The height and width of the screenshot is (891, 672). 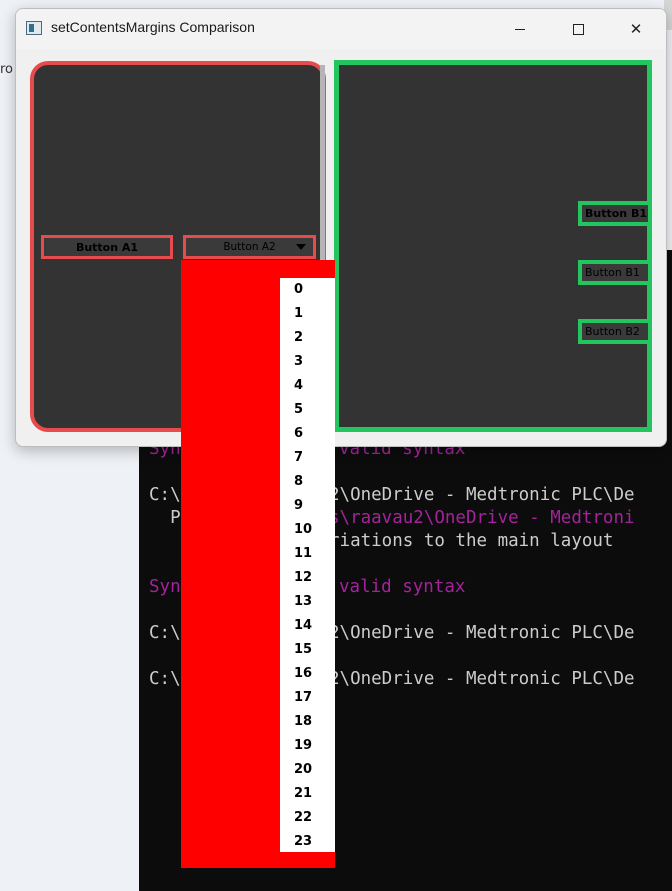 I want to click on maximize-button, so click(x=578, y=29).